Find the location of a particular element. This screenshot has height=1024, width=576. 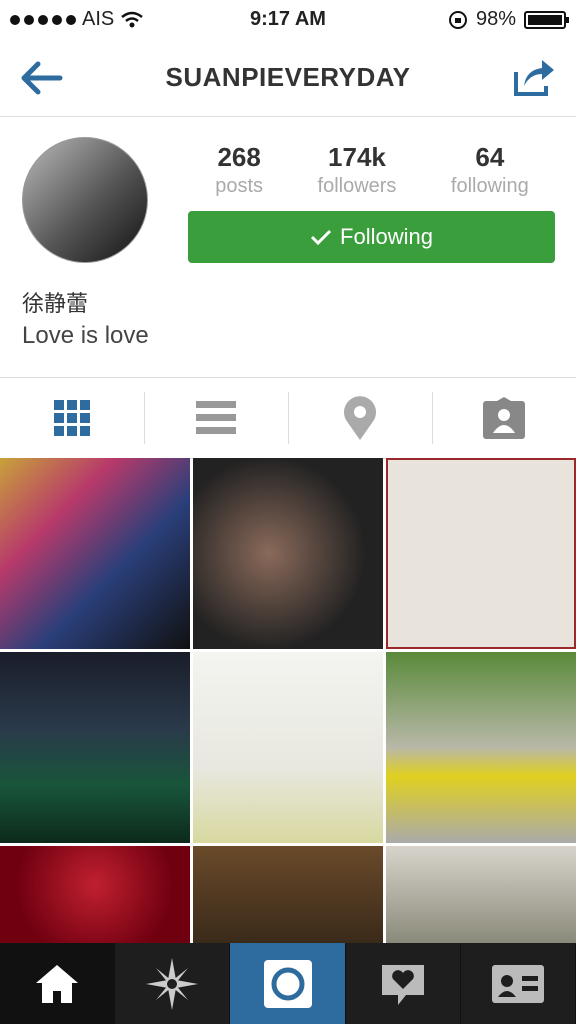

following-label: following is located at coordinates (489, 186).